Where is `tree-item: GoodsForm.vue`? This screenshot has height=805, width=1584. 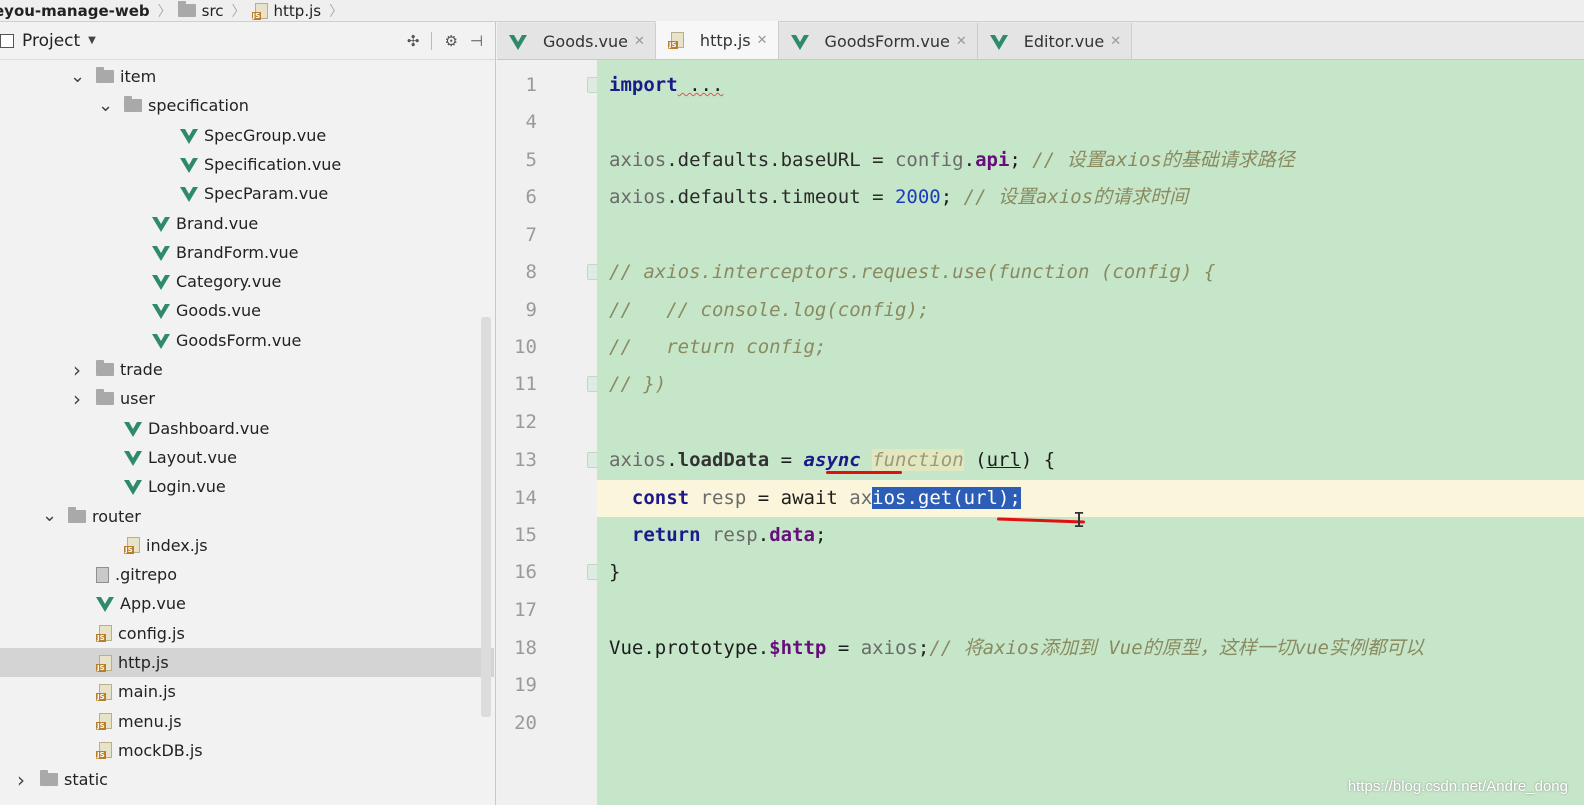
tree-item: GoodsForm.vue is located at coordinates (247, 340).